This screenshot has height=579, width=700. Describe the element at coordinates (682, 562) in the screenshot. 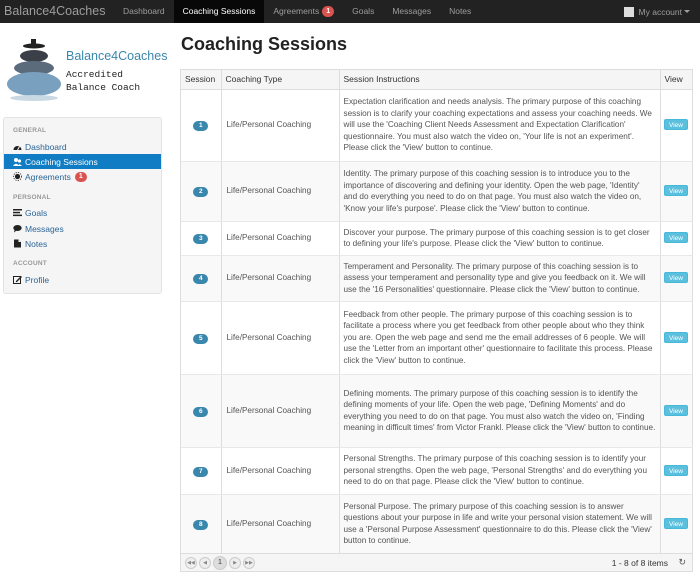

I see `refresh-icon: ↻` at that location.